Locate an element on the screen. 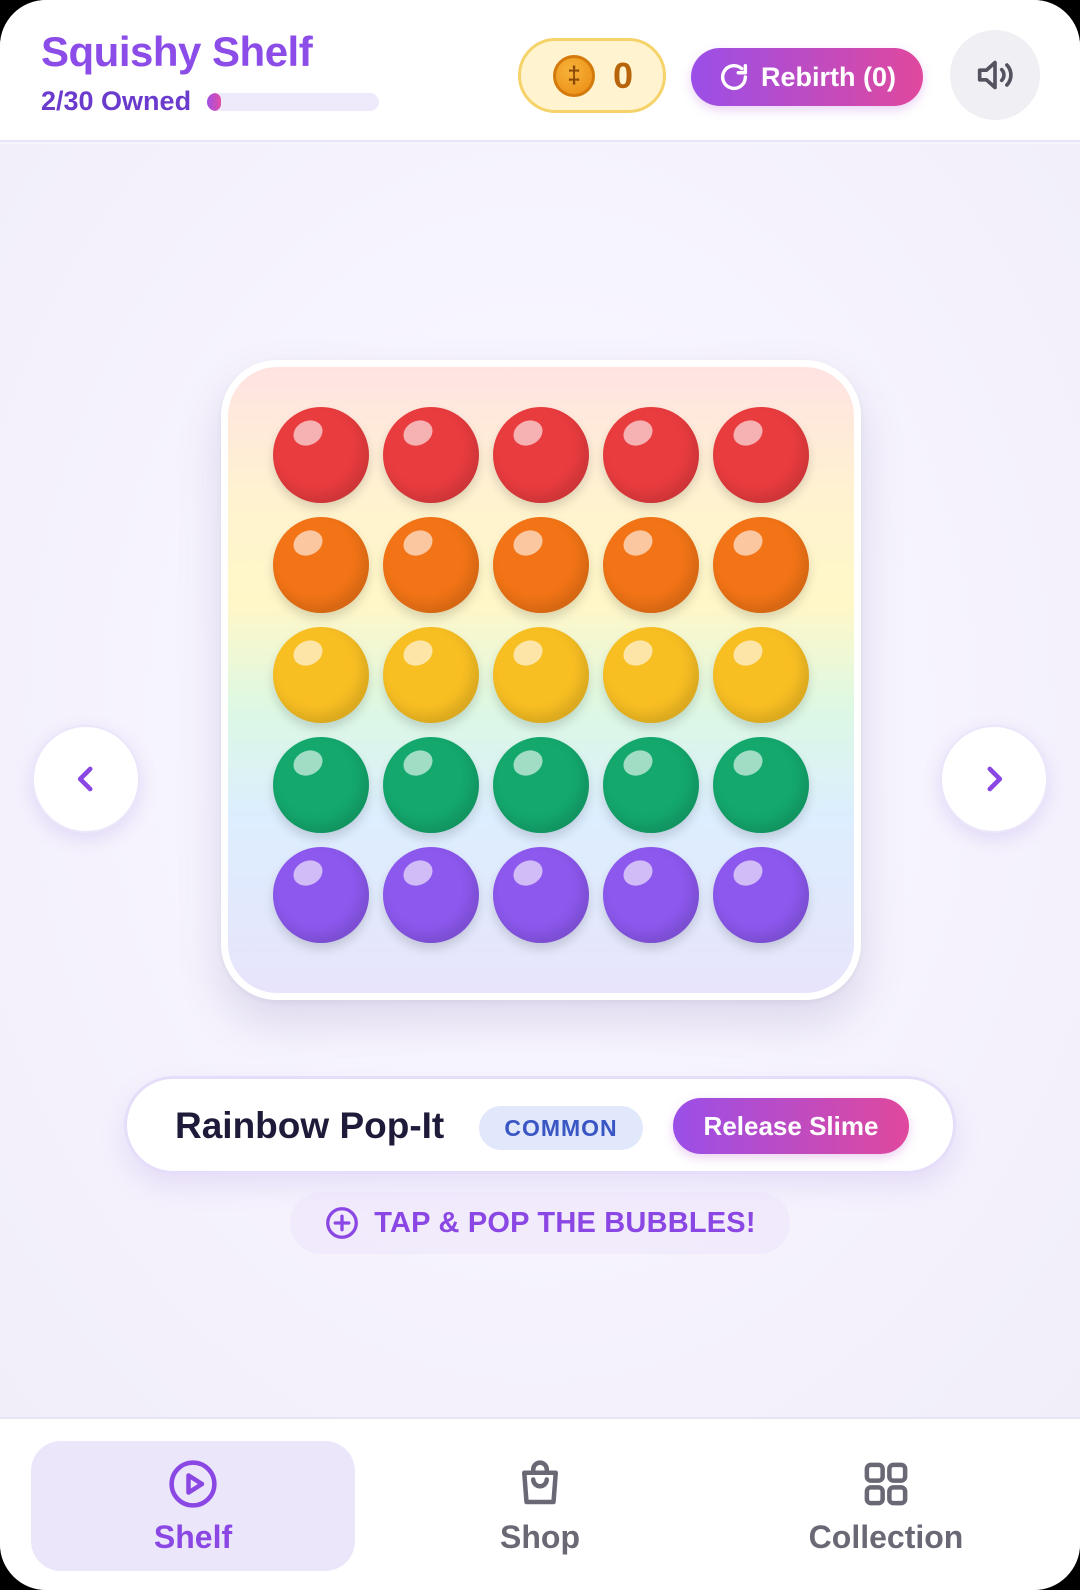  toy-name: Rainbow Pop-It is located at coordinates (310, 1125).